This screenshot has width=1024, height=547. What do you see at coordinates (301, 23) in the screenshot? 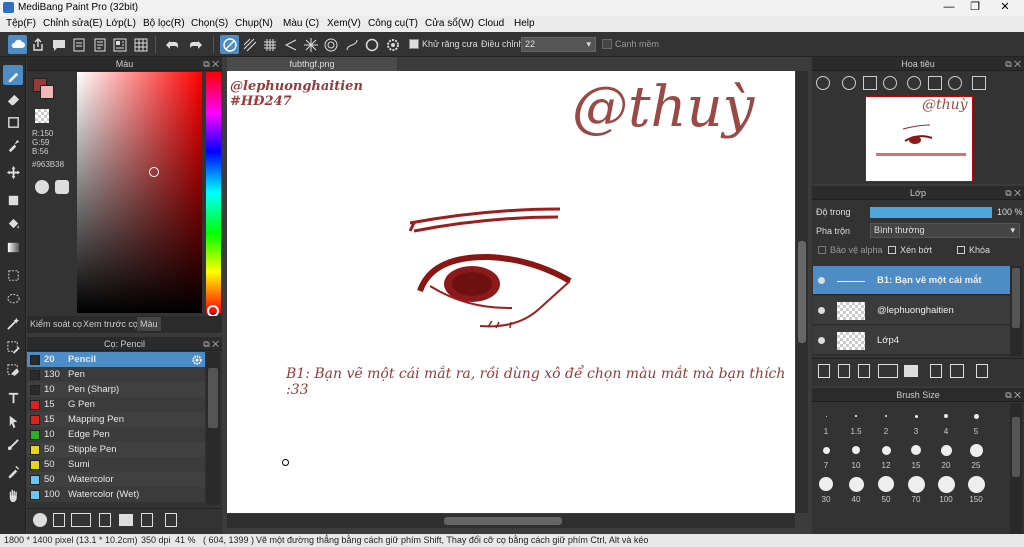
I see `menu-color: Màu (C)` at bounding box center [301, 23].